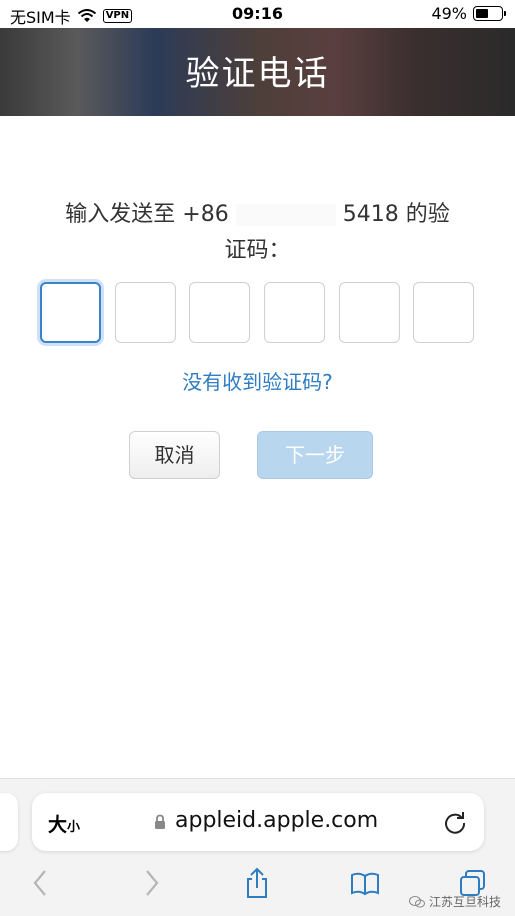 This screenshot has width=515, height=916. I want to click on text-size-large: 大, so click(58, 825).